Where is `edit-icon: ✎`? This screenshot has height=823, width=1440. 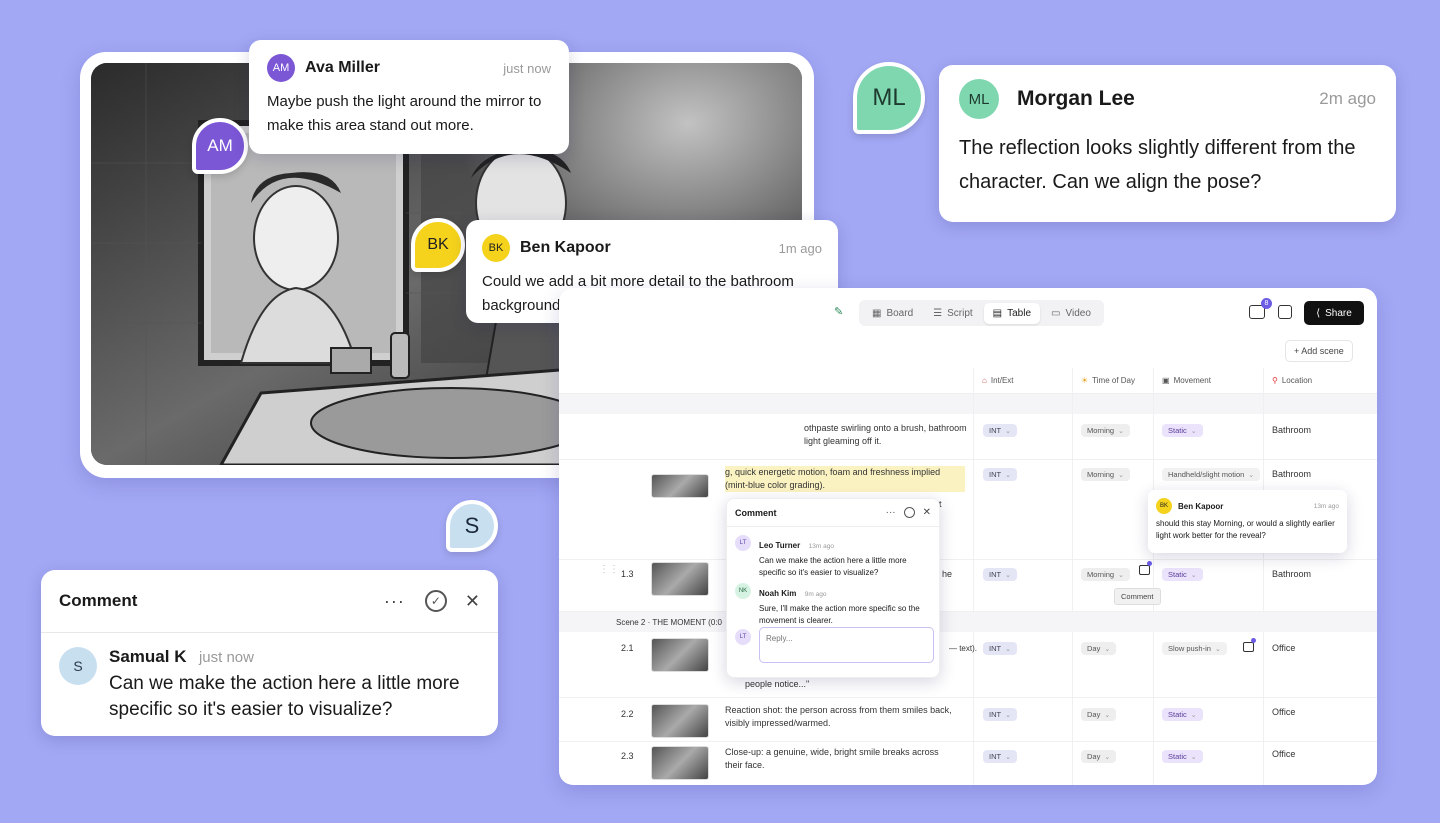
edit-icon: ✎ is located at coordinates (838, 311).